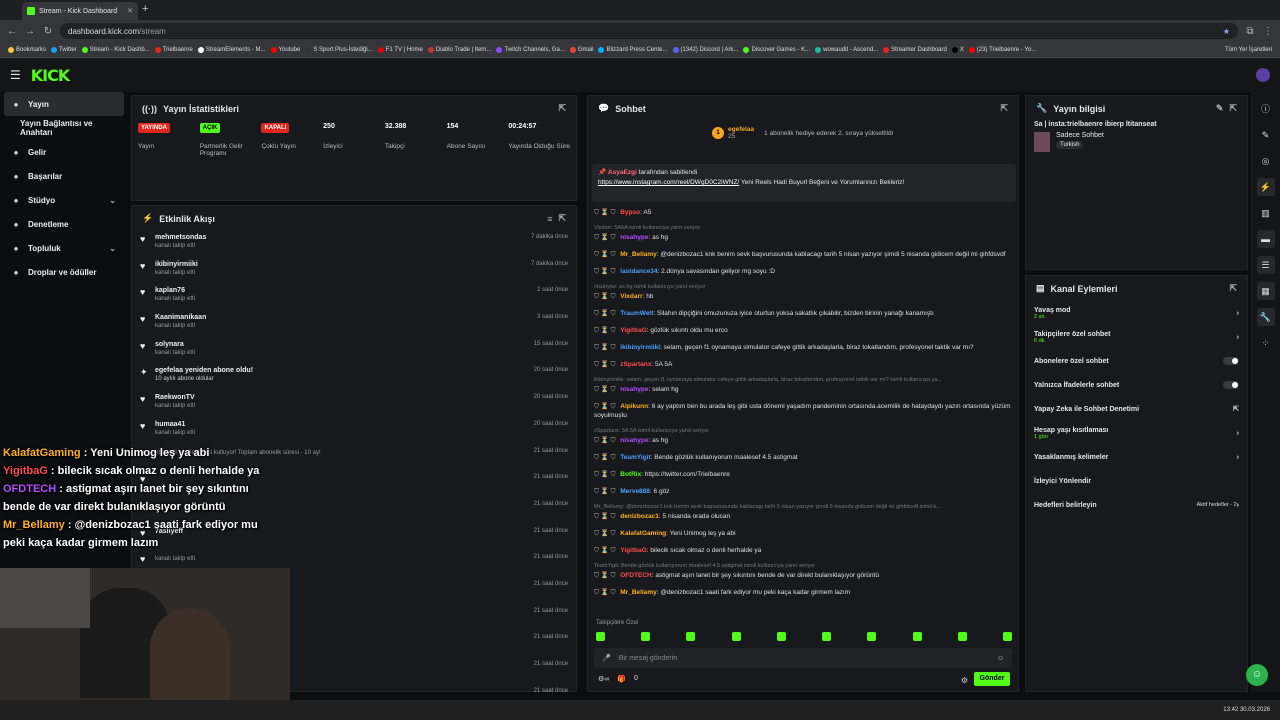 The height and width of the screenshot is (720, 1280). I want to click on chat-username: TeamYigit, so click(635, 457).